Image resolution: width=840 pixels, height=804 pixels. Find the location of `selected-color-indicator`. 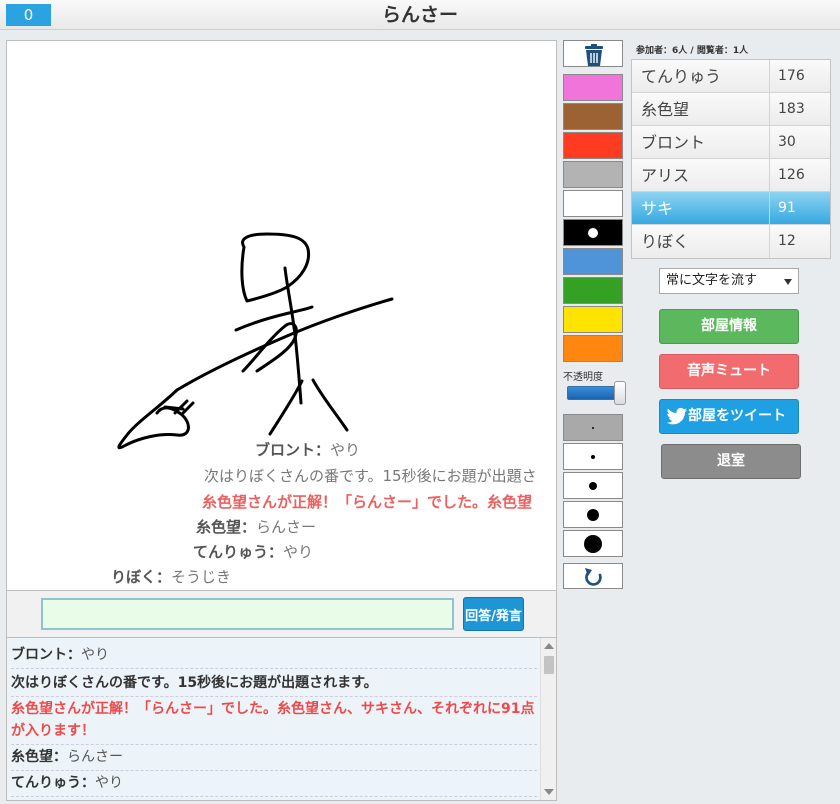

selected-color-indicator is located at coordinates (593, 232).